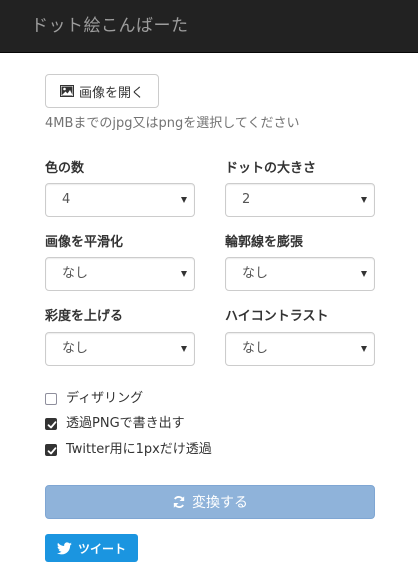 Image resolution: width=418 pixels, height=579 pixels. Describe the element at coordinates (271, 168) in the screenshot. I see `dot-size-label: ドットの大きさ` at that location.